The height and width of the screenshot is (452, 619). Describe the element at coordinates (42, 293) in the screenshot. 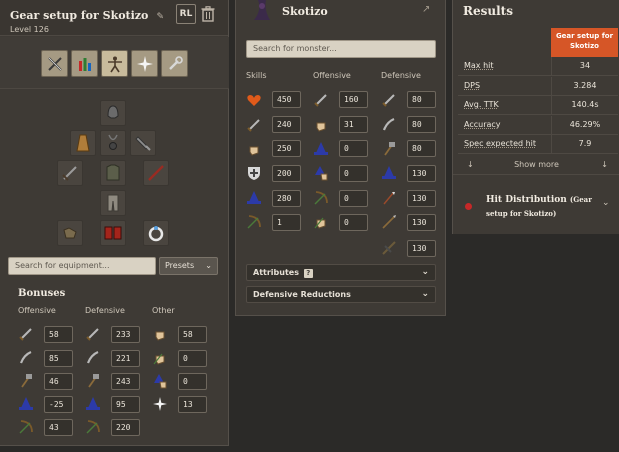

I see `bonuses-title: Bonuses` at that location.